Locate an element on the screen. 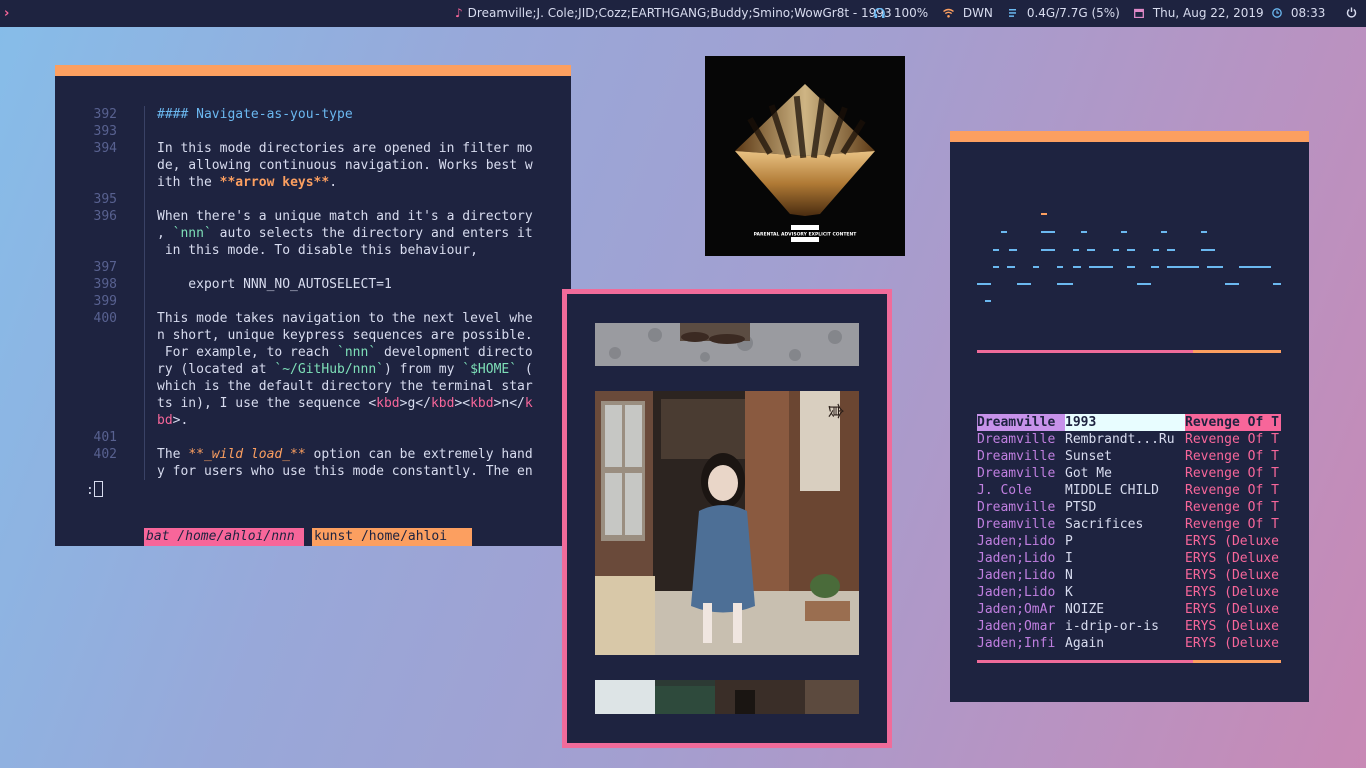 This screenshot has width=1366, height=768. power-icon is located at coordinates (1351, 13).